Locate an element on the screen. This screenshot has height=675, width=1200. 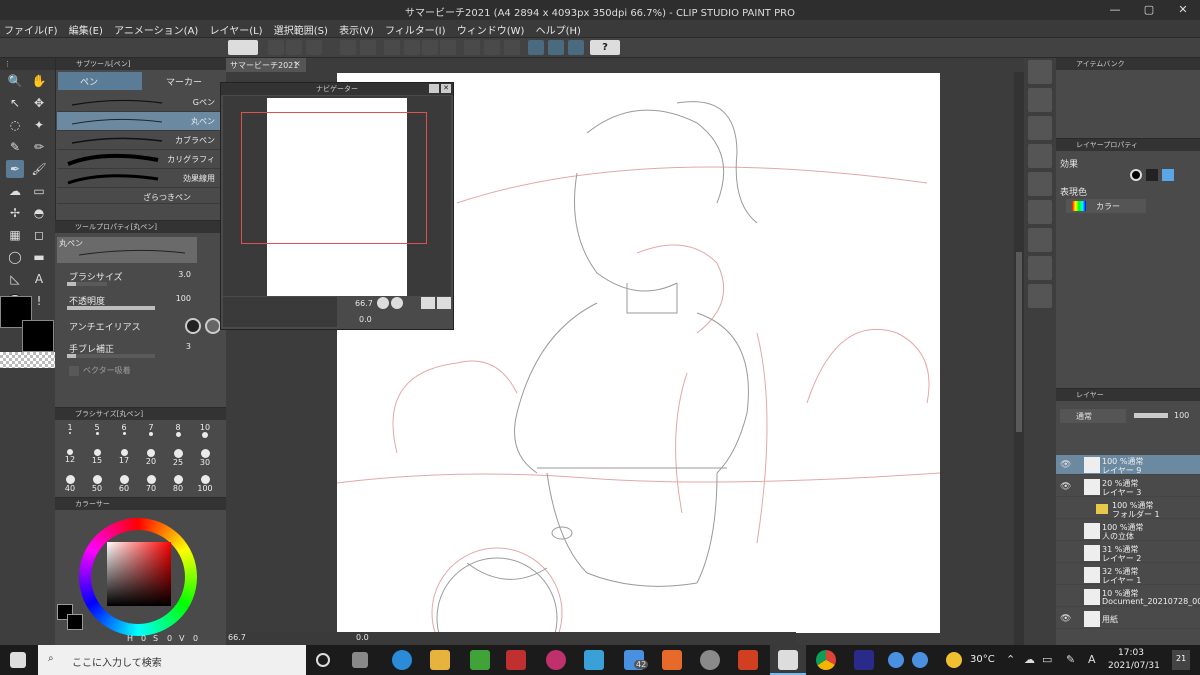
menu-edit: 編集(E) is located at coordinates (86, 29).